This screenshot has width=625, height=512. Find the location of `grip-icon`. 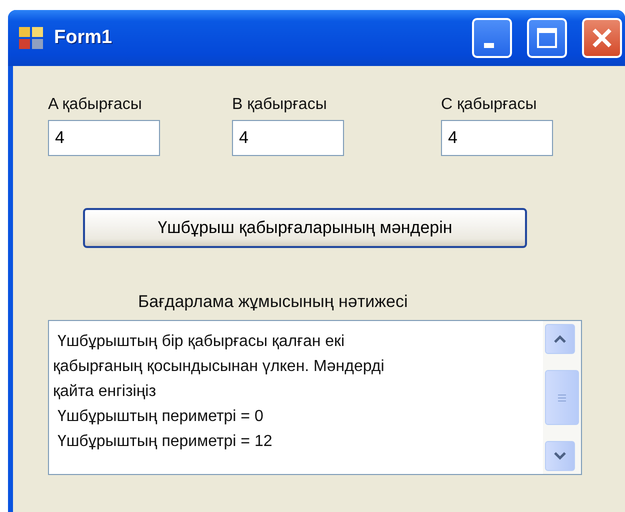

grip-icon is located at coordinates (562, 397).